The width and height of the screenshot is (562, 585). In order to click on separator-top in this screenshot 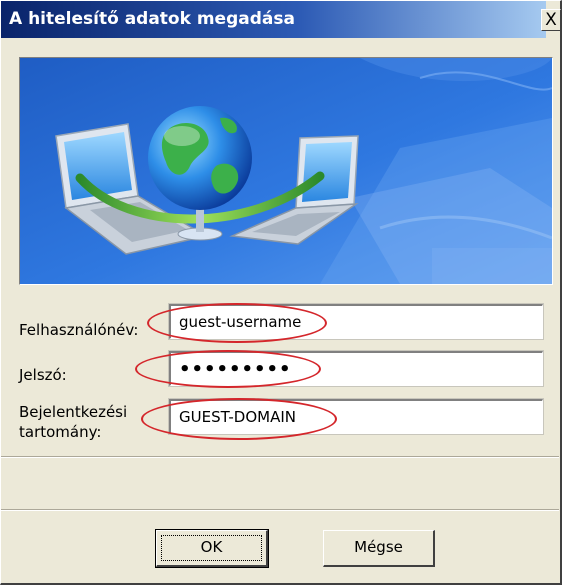, I will do `click(280, 457)`.